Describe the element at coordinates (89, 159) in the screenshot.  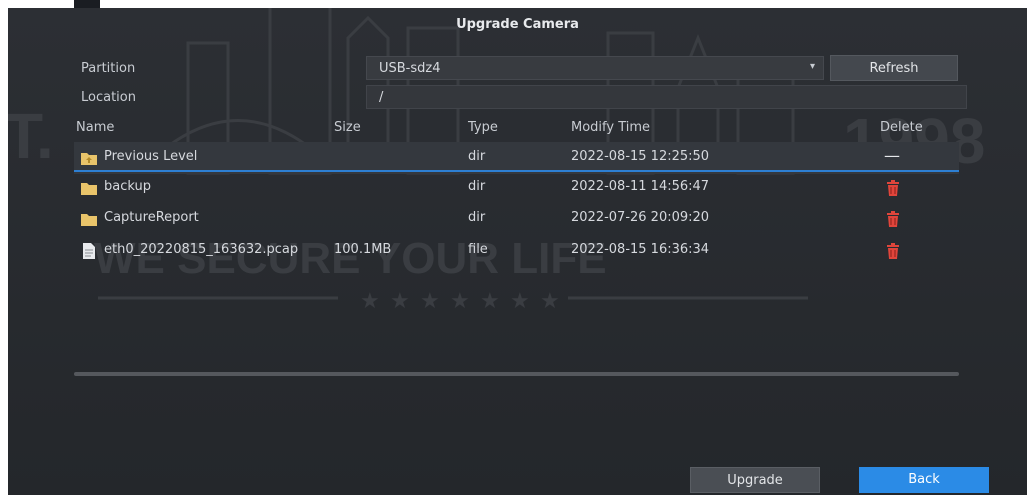
I see `folder-up-icon` at that location.